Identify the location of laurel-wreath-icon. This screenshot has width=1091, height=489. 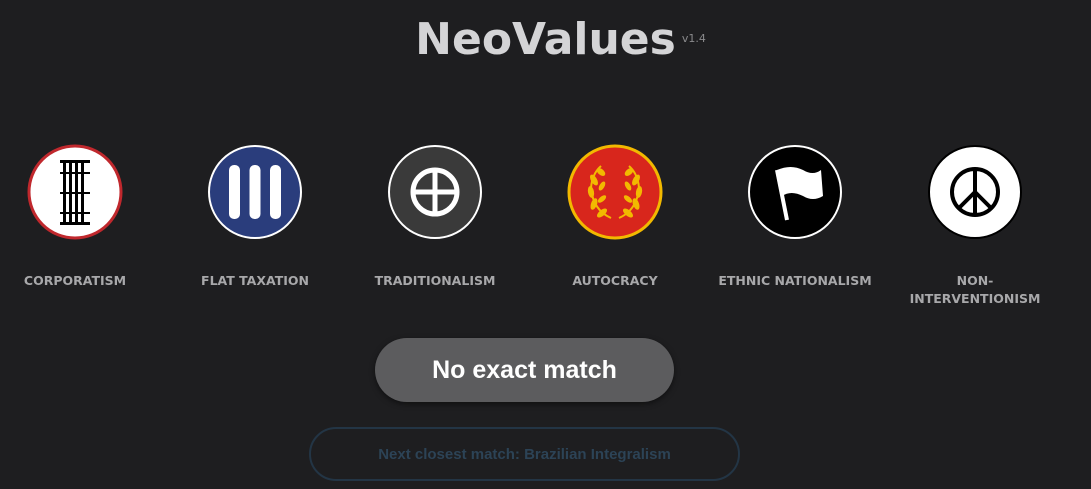
(615, 192).